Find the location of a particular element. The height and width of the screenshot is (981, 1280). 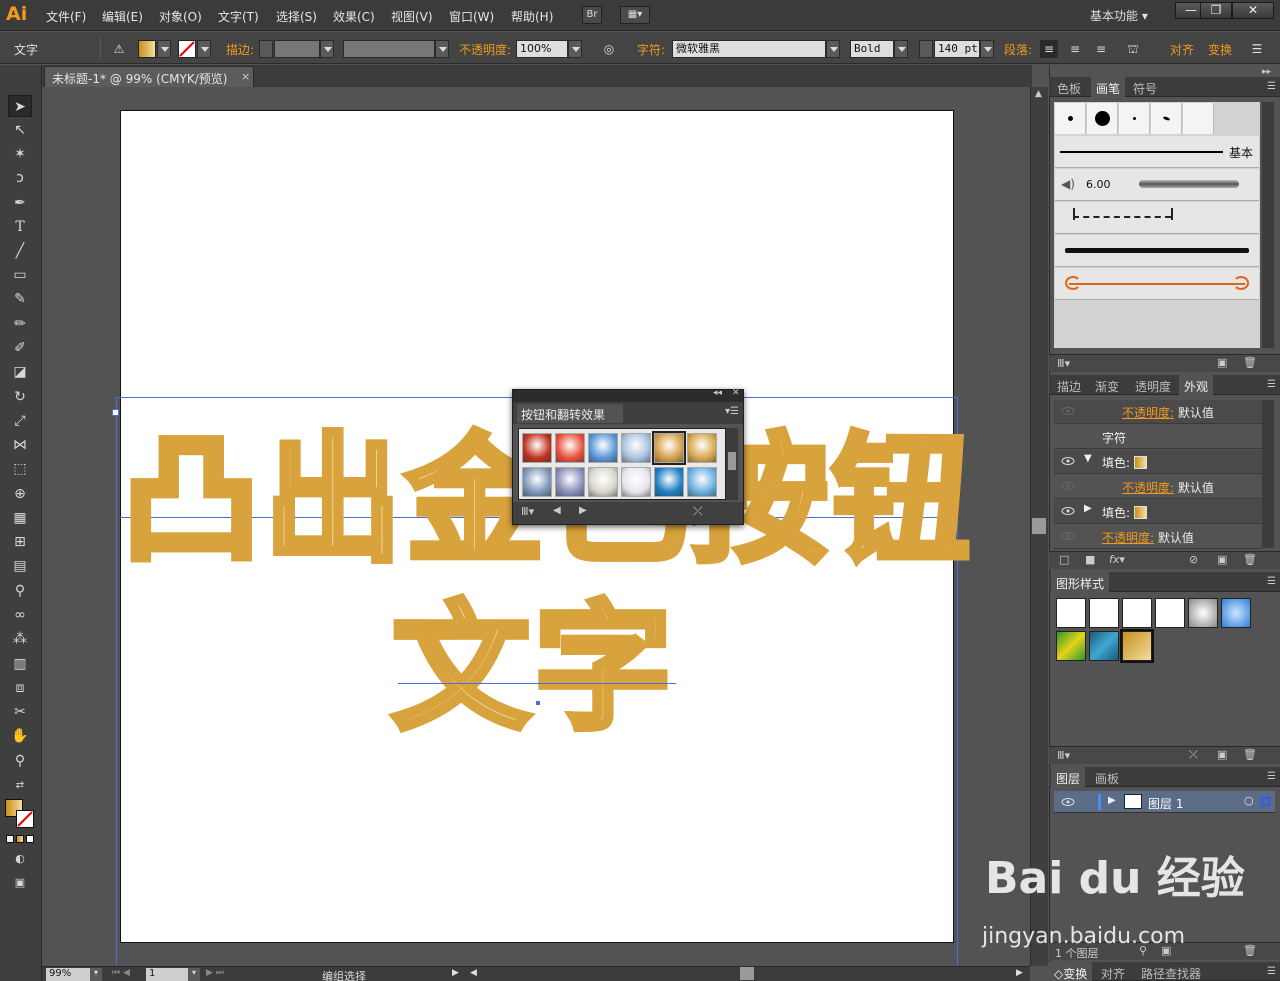

menu-select: 选择(S) is located at coordinates (296, 16).